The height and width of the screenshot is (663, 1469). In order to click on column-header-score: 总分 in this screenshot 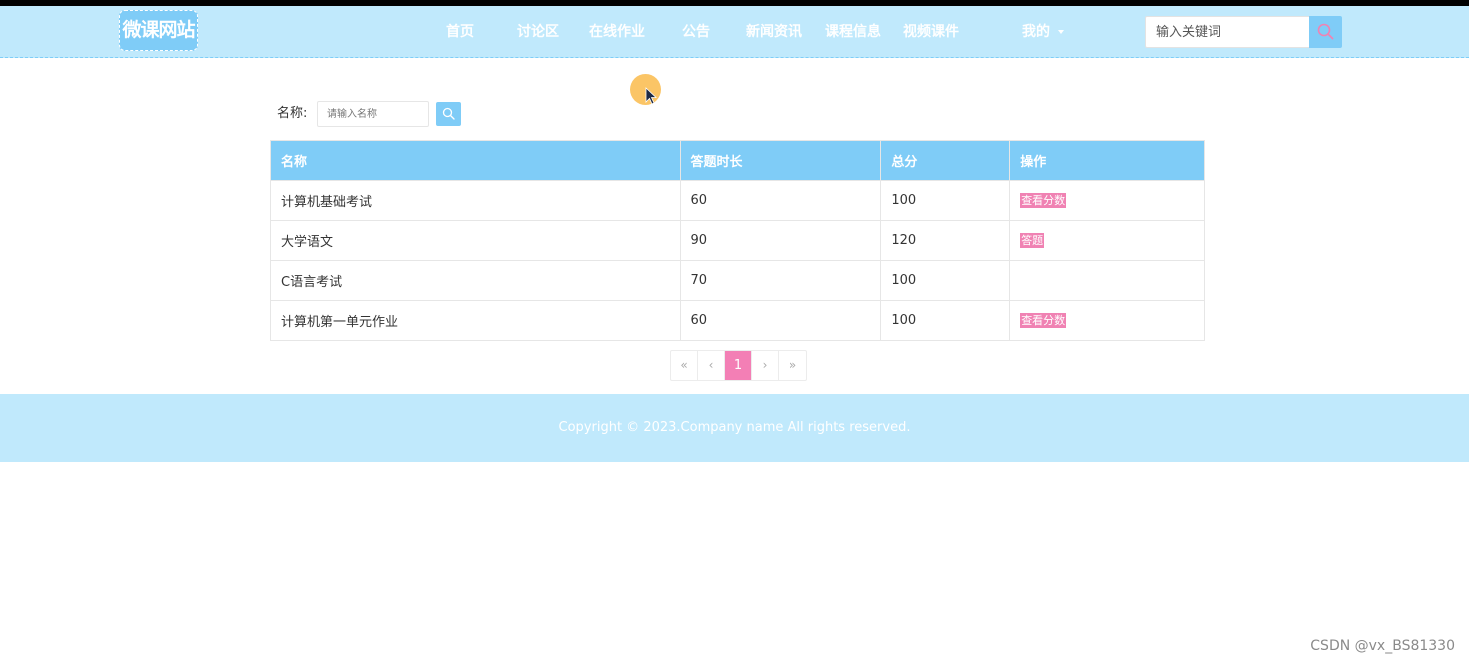, I will do `click(945, 160)`.